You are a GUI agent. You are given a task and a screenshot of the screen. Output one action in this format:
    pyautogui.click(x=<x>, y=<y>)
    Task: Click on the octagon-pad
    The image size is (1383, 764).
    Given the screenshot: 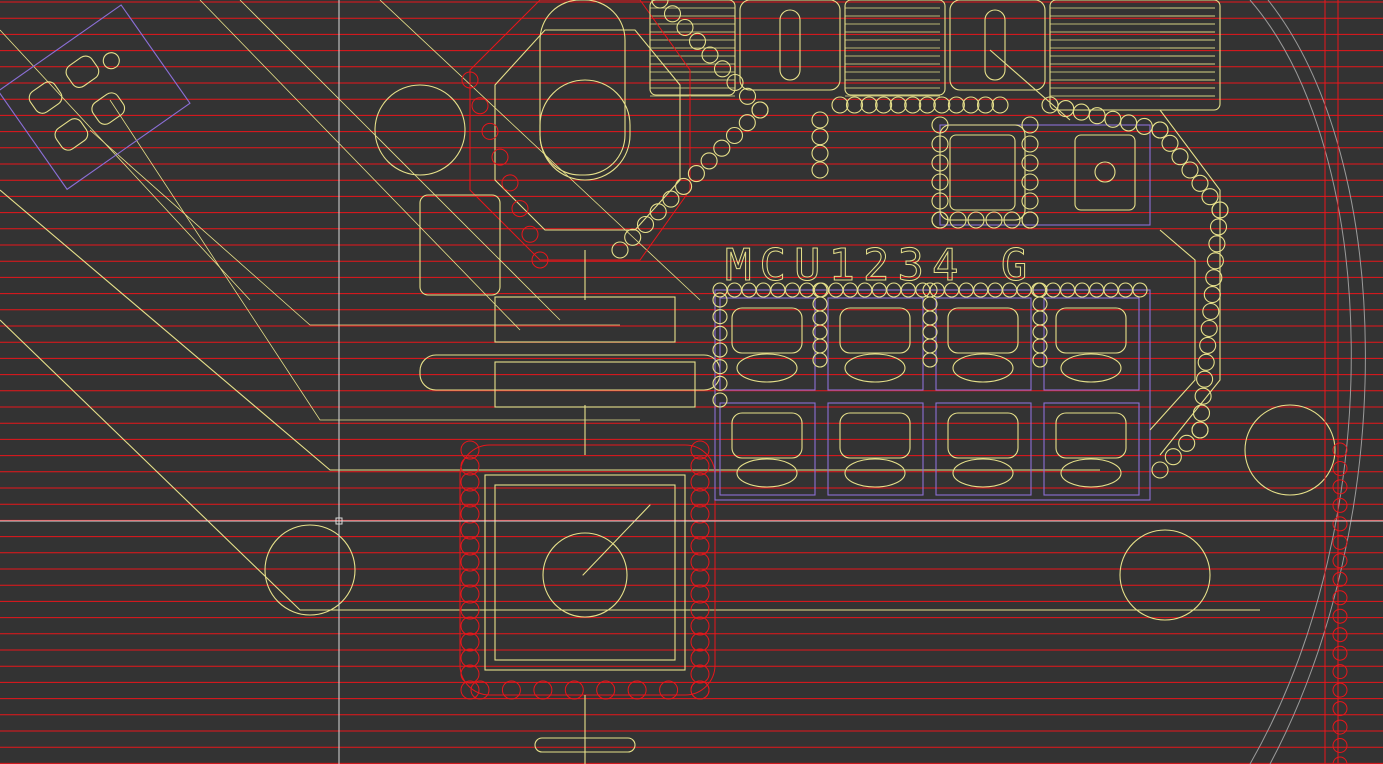 What is the action you would take?
    pyautogui.click(x=532, y=130)
    